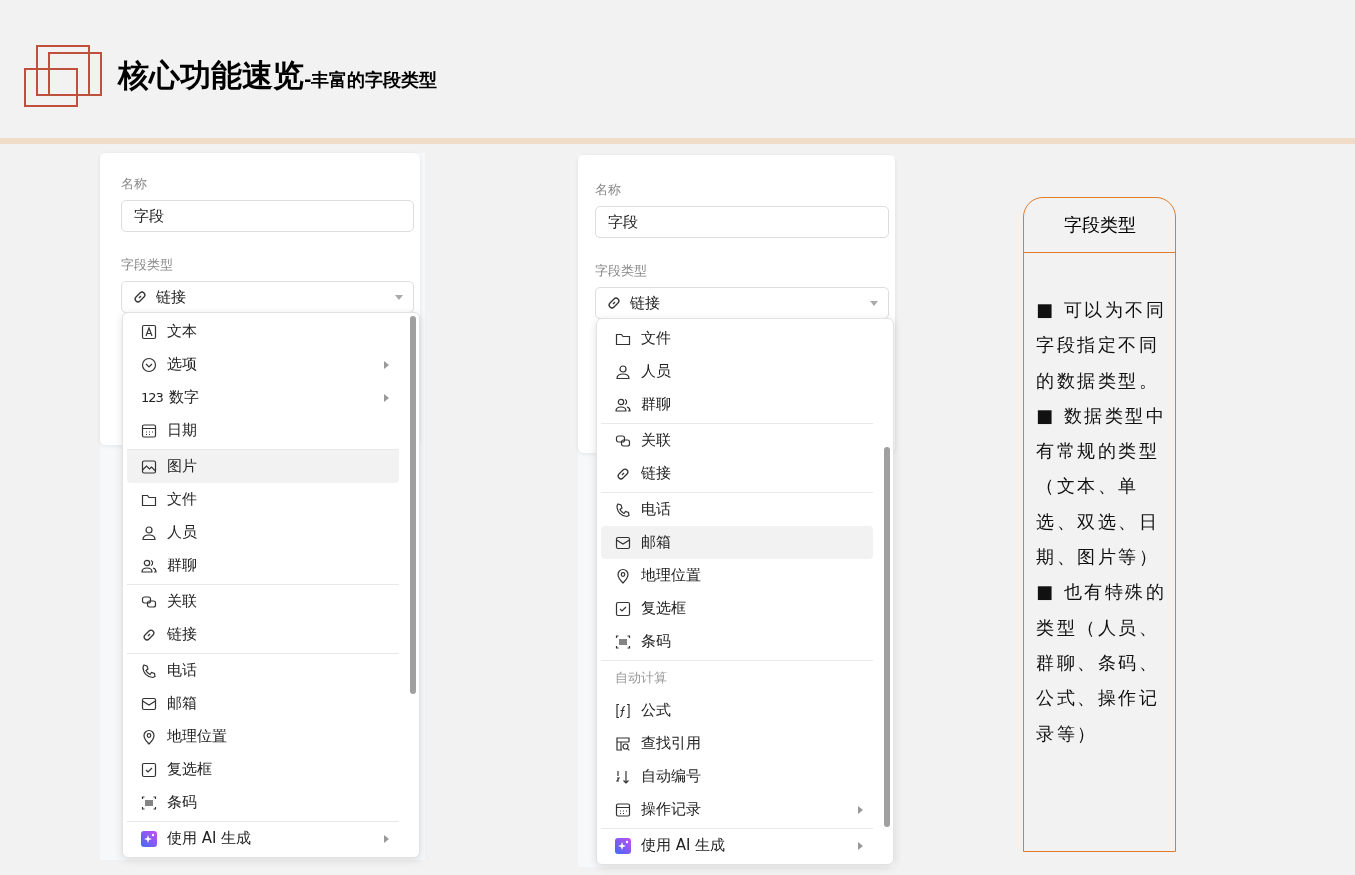  Describe the element at coordinates (1102, 663) in the screenshot. I see `bullet-text: ■ 也有特殊的类型（人员、群聊、条码、公式、操作记录等）` at that location.